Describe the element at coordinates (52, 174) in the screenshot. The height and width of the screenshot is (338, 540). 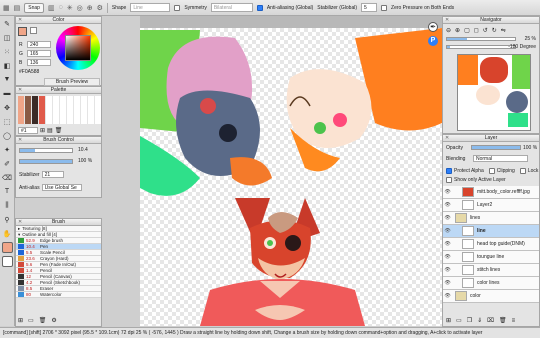
I see `stabilizer-select: 21` at that location.